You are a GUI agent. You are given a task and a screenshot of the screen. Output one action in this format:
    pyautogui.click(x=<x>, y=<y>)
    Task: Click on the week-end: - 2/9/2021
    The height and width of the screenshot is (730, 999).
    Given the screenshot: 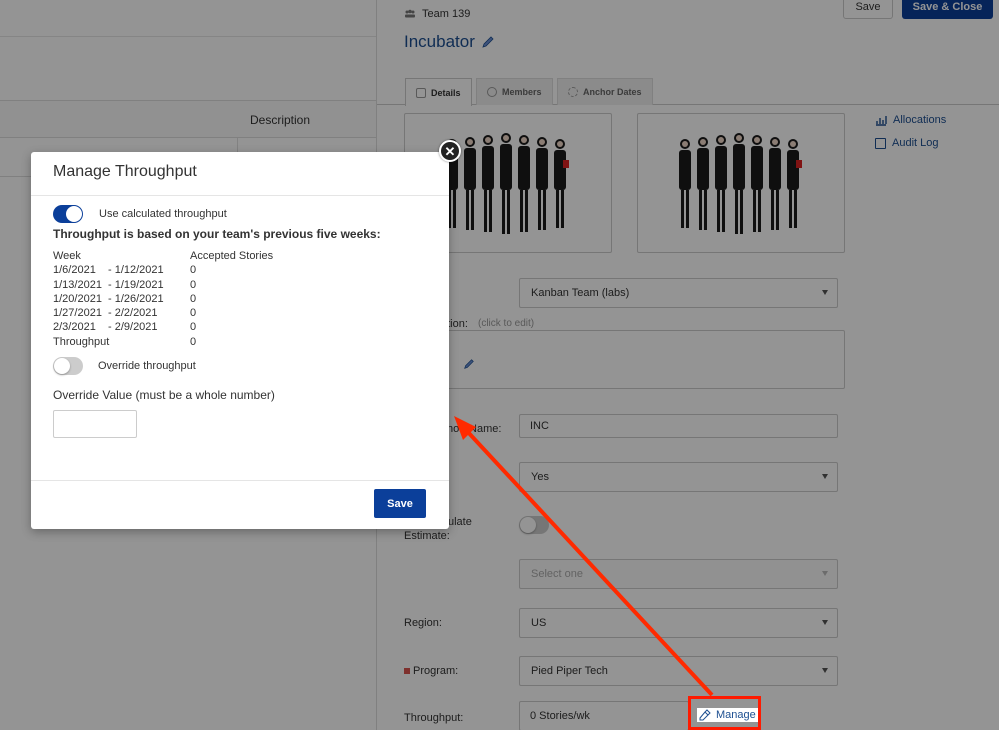 What is the action you would take?
    pyautogui.click(x=133, y=327)
    